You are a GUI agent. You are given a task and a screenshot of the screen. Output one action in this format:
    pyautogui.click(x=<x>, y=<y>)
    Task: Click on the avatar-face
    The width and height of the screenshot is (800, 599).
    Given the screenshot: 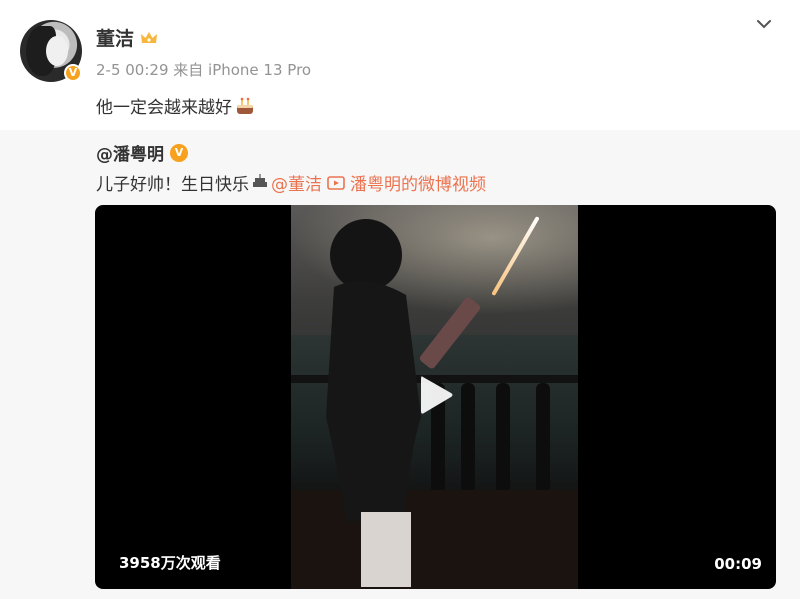 What is the action you would take?
    pyautogui.click(x=57, y=51)
    